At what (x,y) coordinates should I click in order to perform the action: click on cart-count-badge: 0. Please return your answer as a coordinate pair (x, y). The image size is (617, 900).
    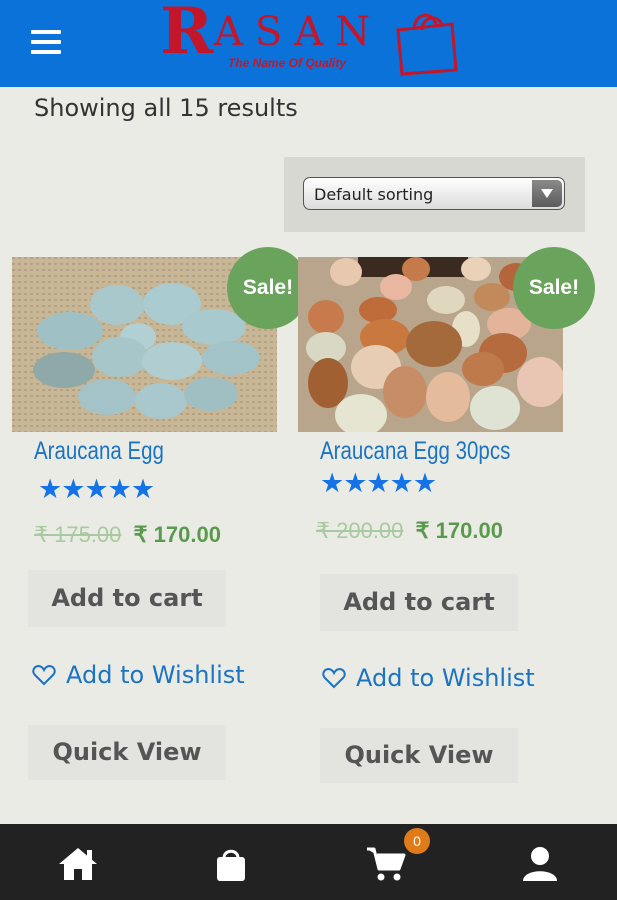
    Looking at the image, I should click on (417, 841).